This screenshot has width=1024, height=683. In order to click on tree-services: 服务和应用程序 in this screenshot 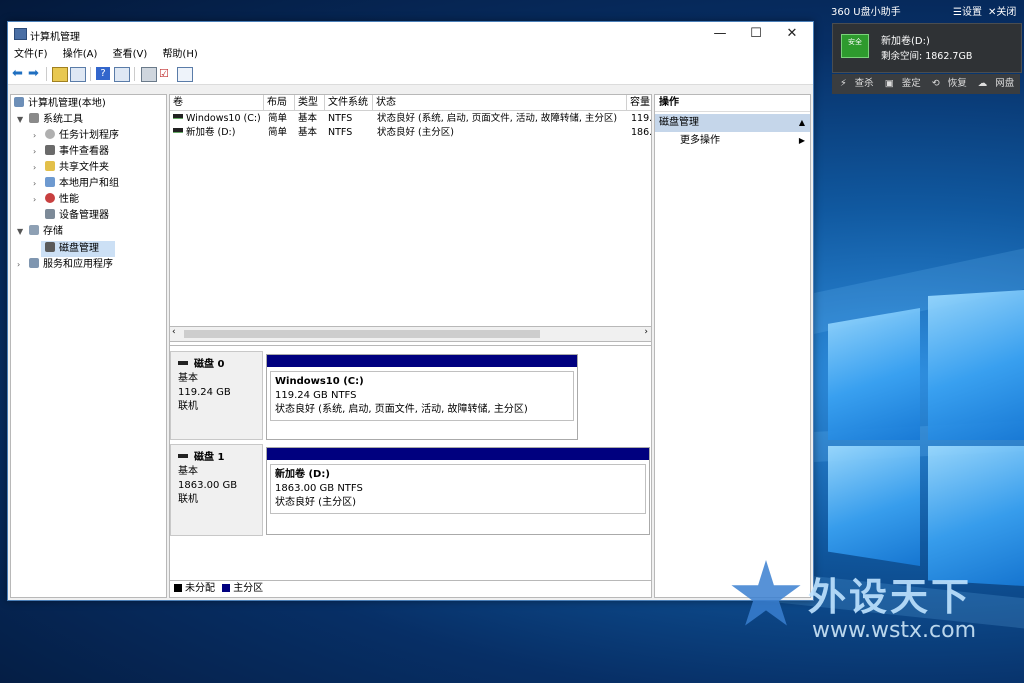, I will do `click(71, 265)`.